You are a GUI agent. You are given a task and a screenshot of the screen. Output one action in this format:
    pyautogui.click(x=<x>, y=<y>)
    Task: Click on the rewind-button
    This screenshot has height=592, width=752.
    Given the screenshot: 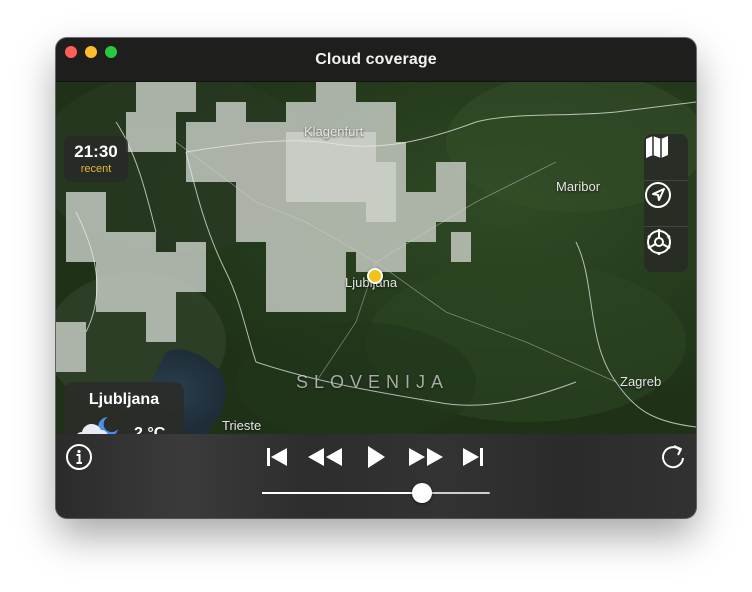 What is the action you would take?
    pyautogui.click(x=325, y=457)
    